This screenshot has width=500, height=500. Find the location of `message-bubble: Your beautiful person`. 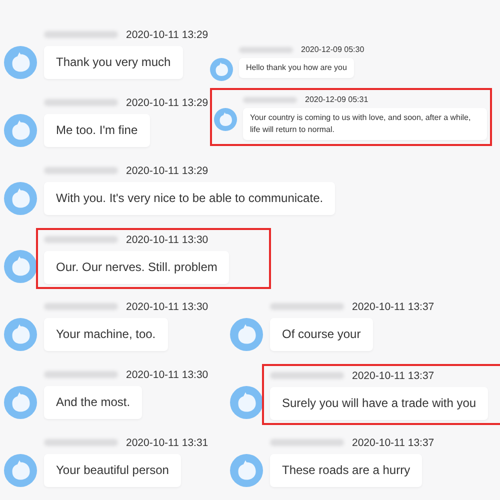

message-bubble: Your beautiful person is located at coordinates (112, 470).